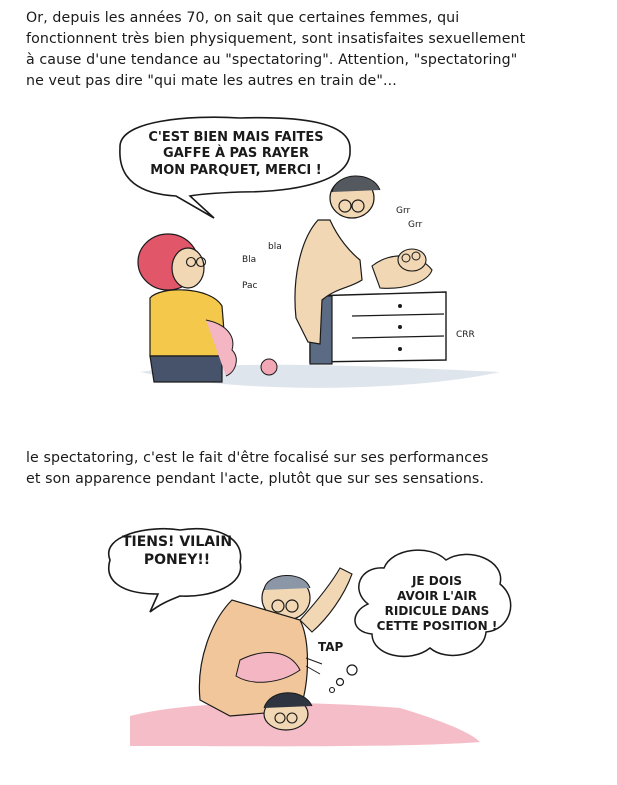 Image resolution: width=617 pixels, height=785 pixels. Describe the element at coordinates (188, 268) in the screenshot. I see `woman-face` at that location.